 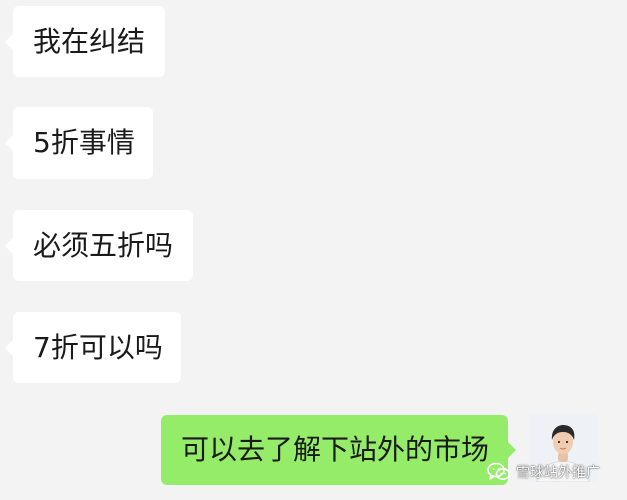 What do you see at coordinates (89, 41) in the screenshot?
I see `message-text: 我在纠结` at bounding box center [89, 41].